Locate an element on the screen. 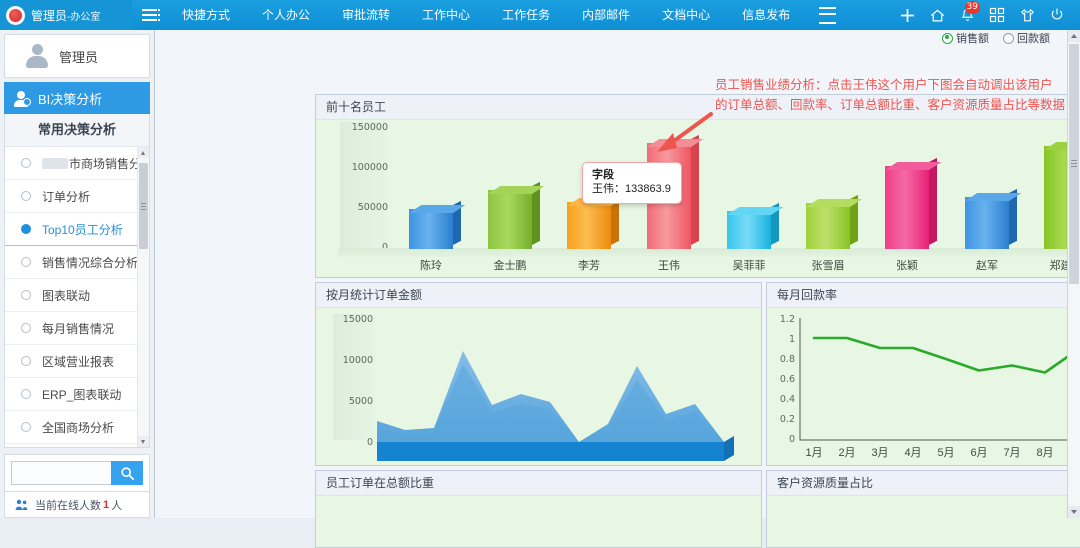  chart-floor is located at coordinates (709, 252).